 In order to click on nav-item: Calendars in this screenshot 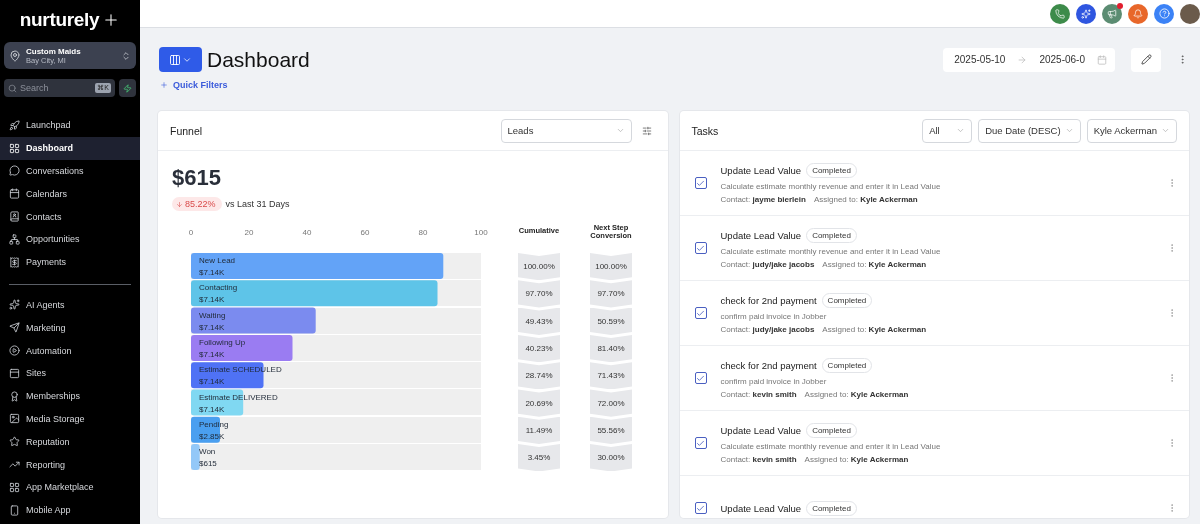, I will do `click(70, 194)`.